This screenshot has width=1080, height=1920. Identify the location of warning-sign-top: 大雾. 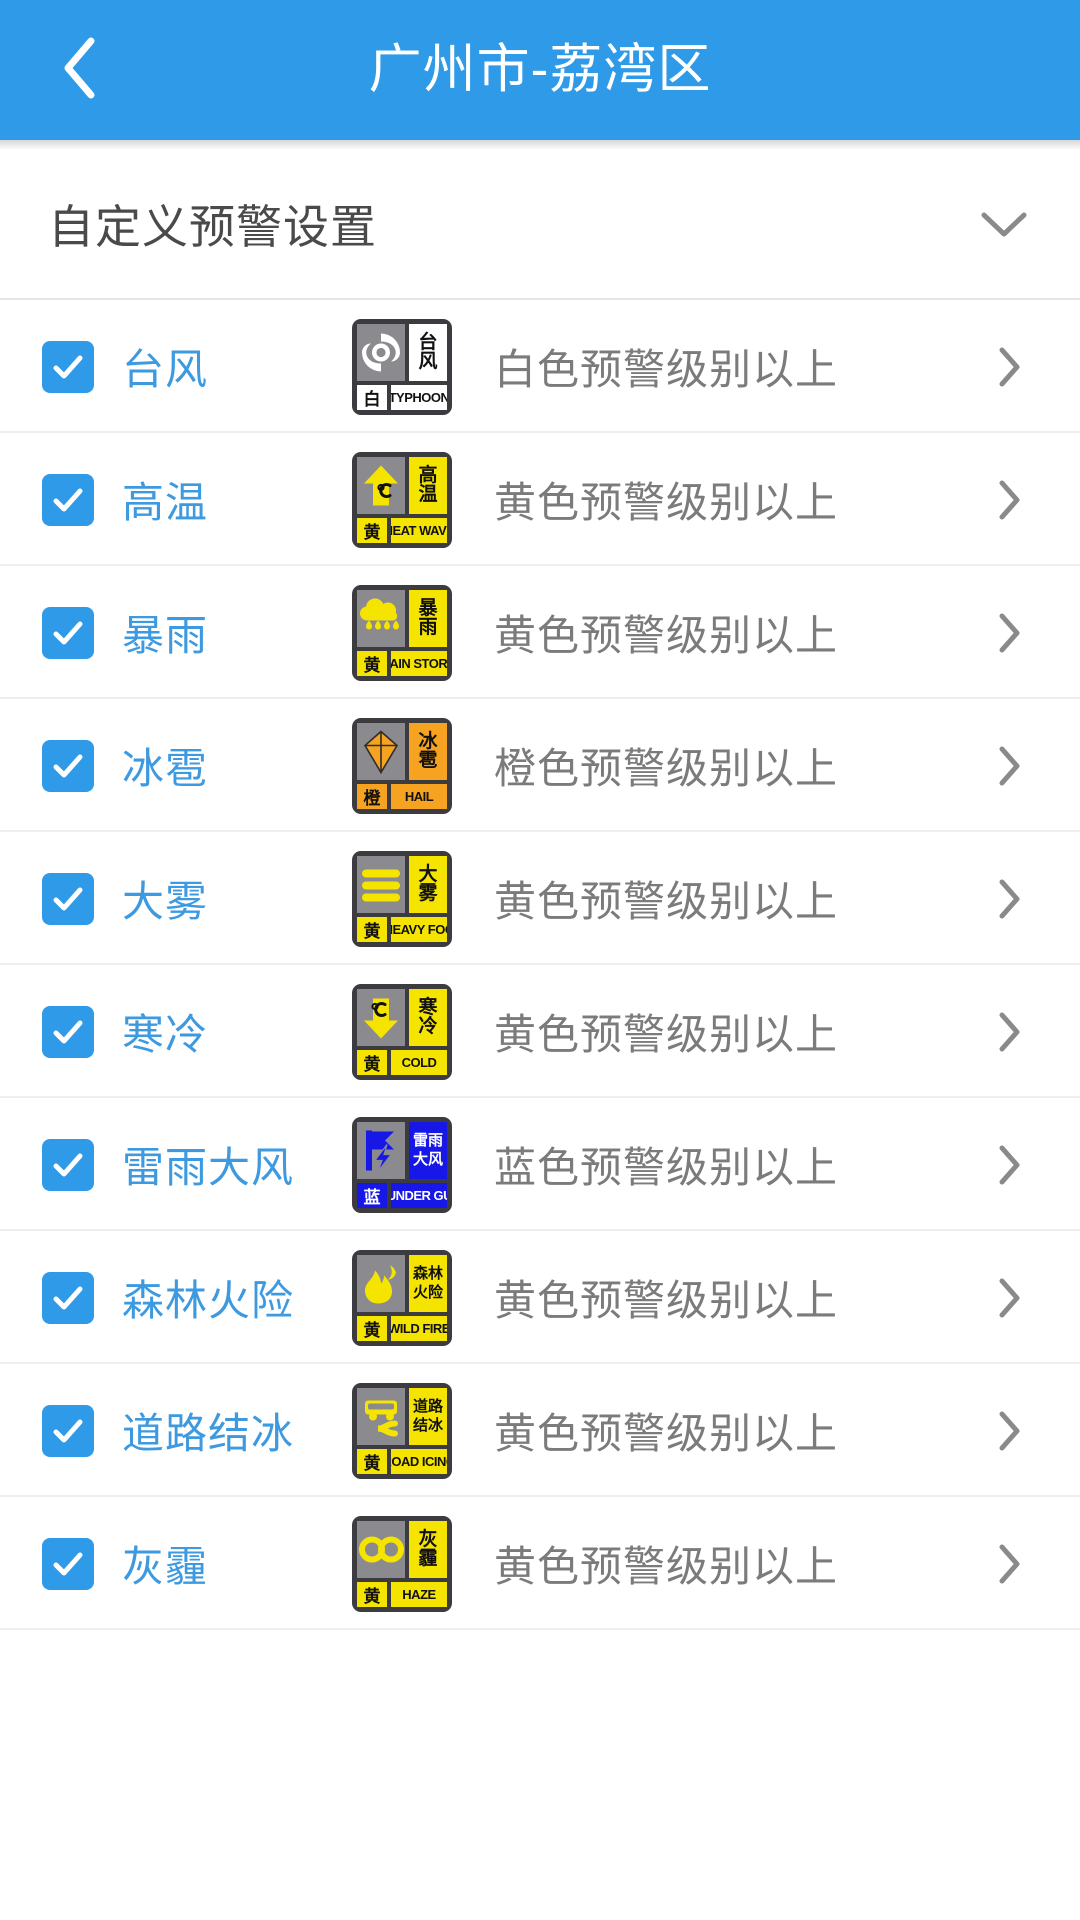
(402, 884).